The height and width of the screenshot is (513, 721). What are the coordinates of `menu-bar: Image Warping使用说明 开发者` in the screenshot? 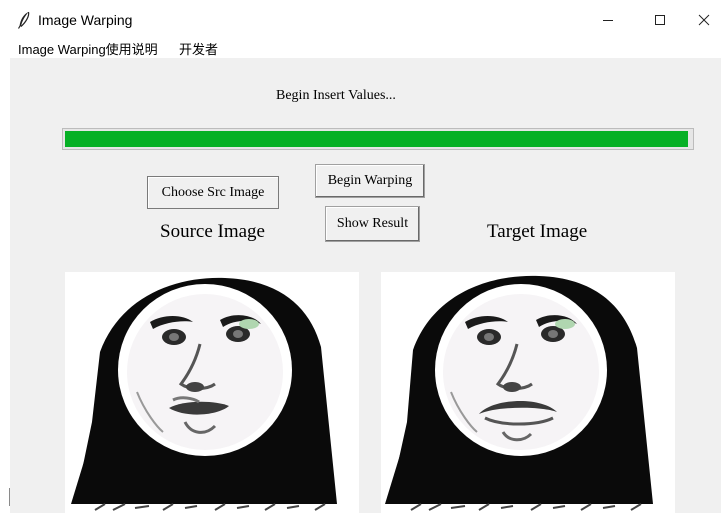 It's located at (360, 47).